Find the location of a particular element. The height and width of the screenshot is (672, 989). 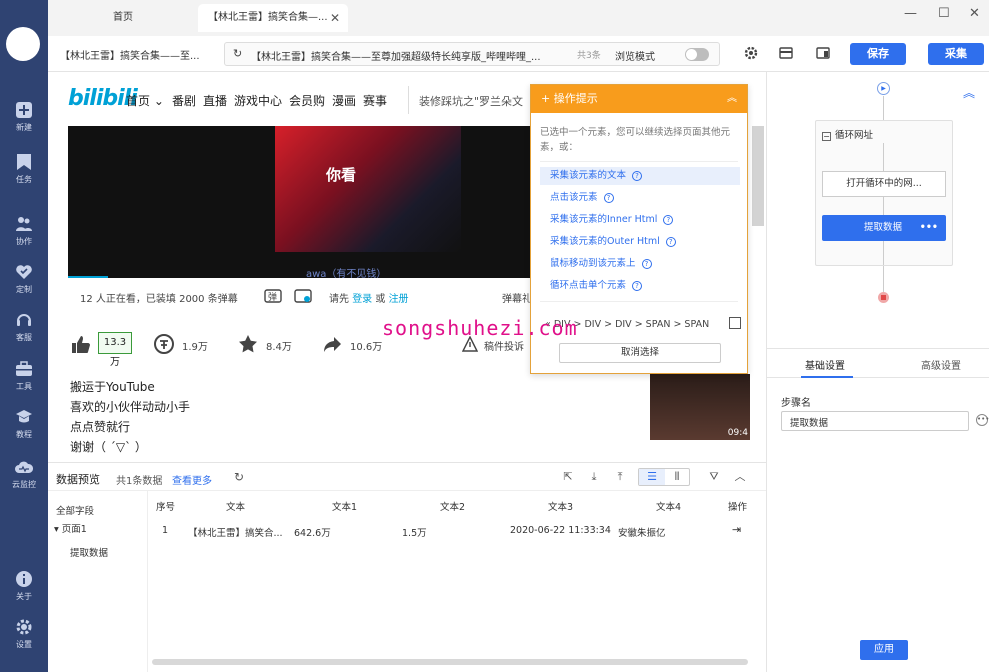

danmaku-settings-icon is located at coordinates (303, 296).